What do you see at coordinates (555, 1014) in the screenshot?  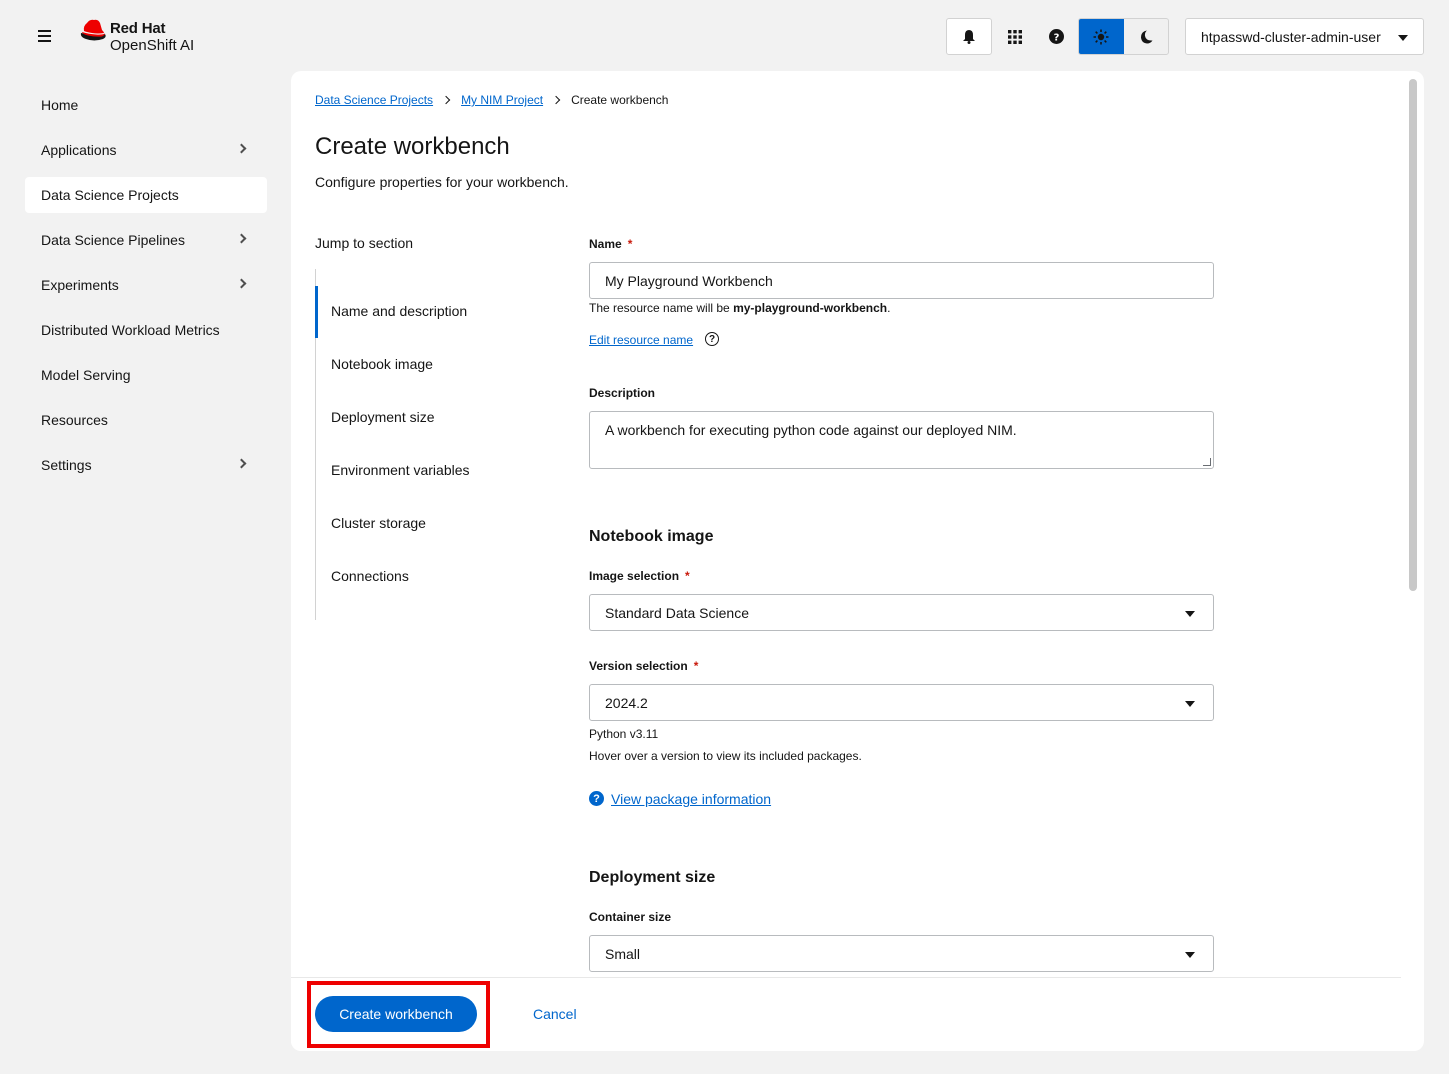 I see `cancel-button: Cancel` at bounding box center [555, 1014].